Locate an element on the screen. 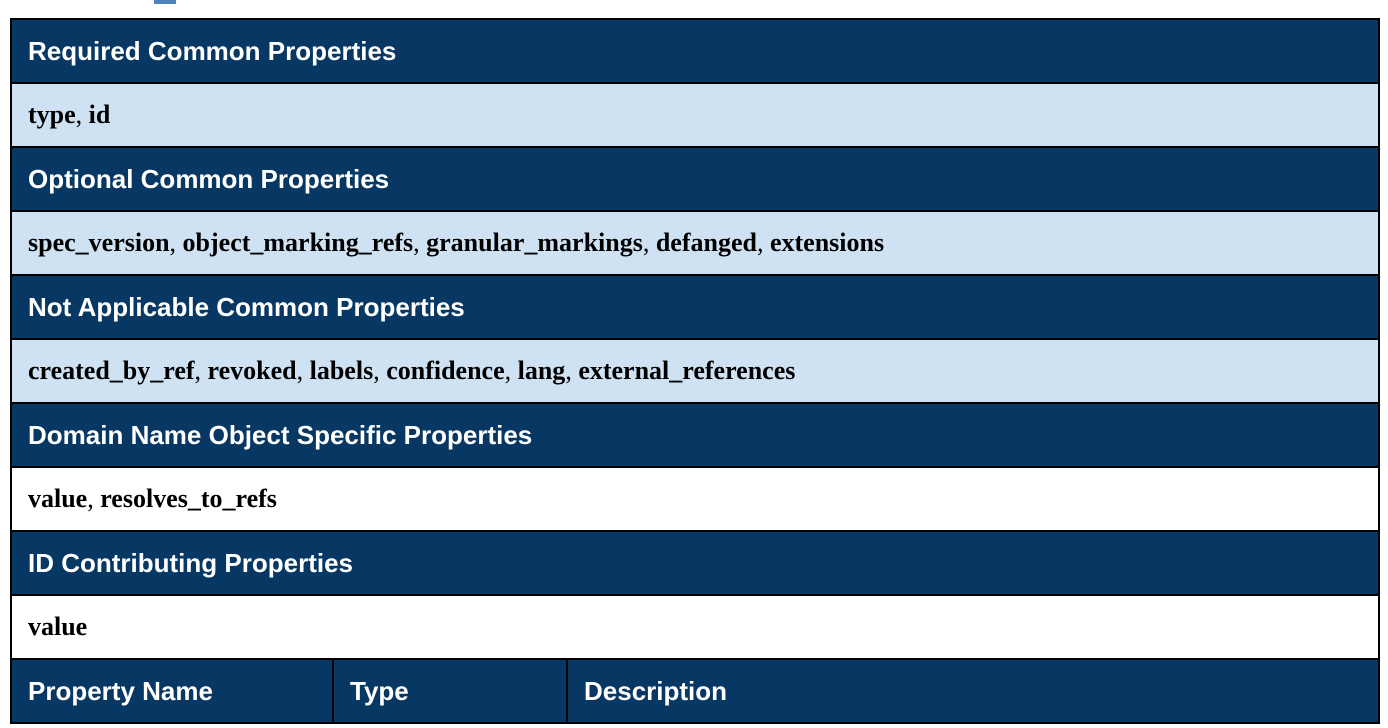  property-name-revoked: revoked is located at coordinates (252, 370).